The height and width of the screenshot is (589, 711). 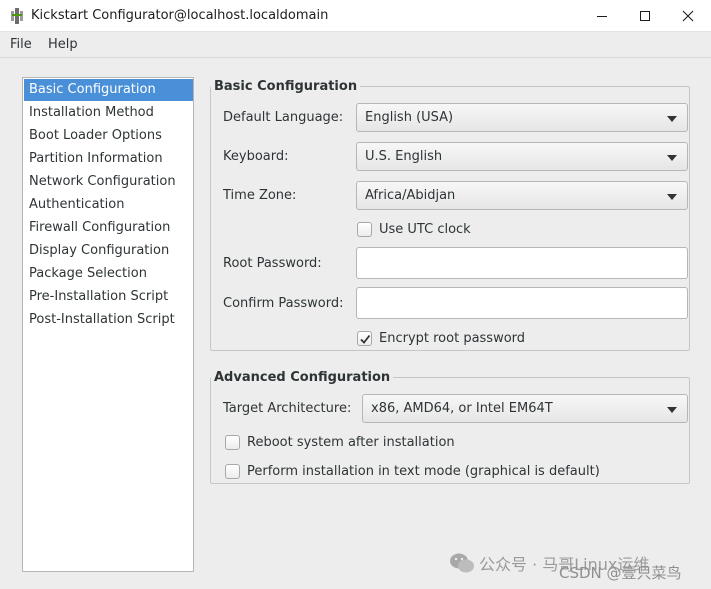 What do you see at coordinates (108, 113) in the screenshot?
I see `sidebar-item-installation-method: Installation Method` at bounding box center [108, 113].